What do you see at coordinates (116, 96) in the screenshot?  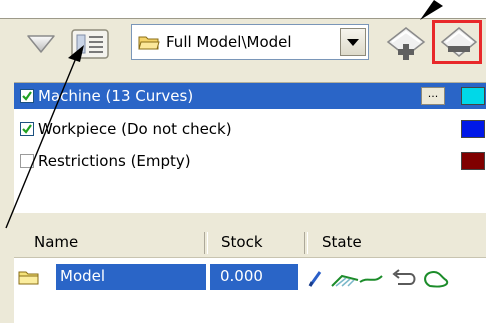 I see `layer-label: Machine (13 Curves)` at bounding box center [116, 96].